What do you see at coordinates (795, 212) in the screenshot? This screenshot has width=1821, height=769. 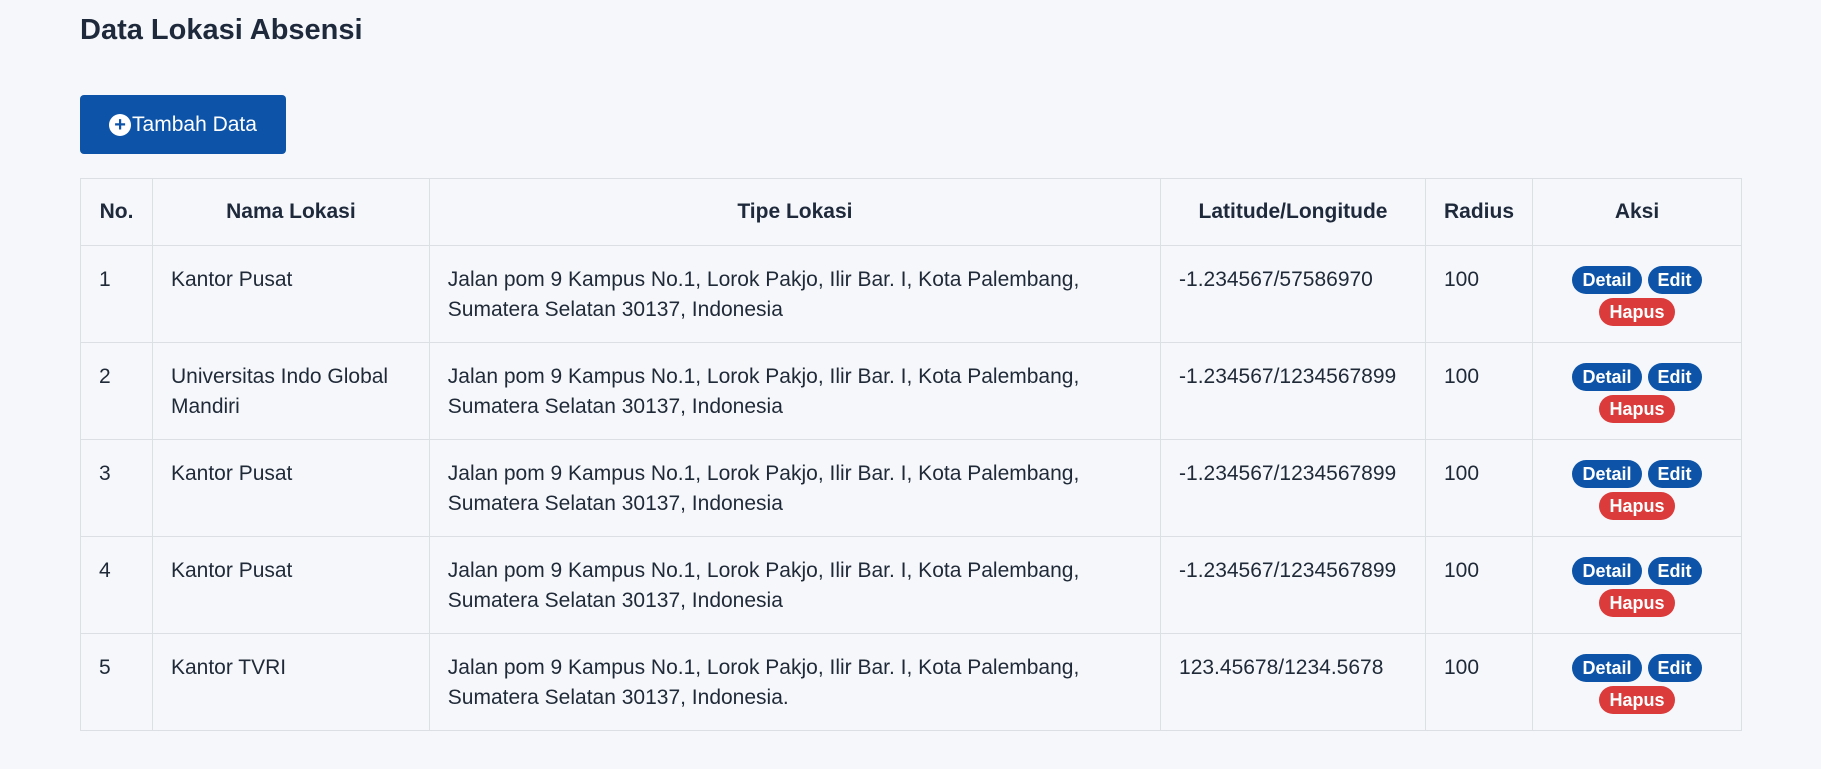 I see `header-tipe-lokasi: Tipe Lokasi` at bounding box center [795, 212].